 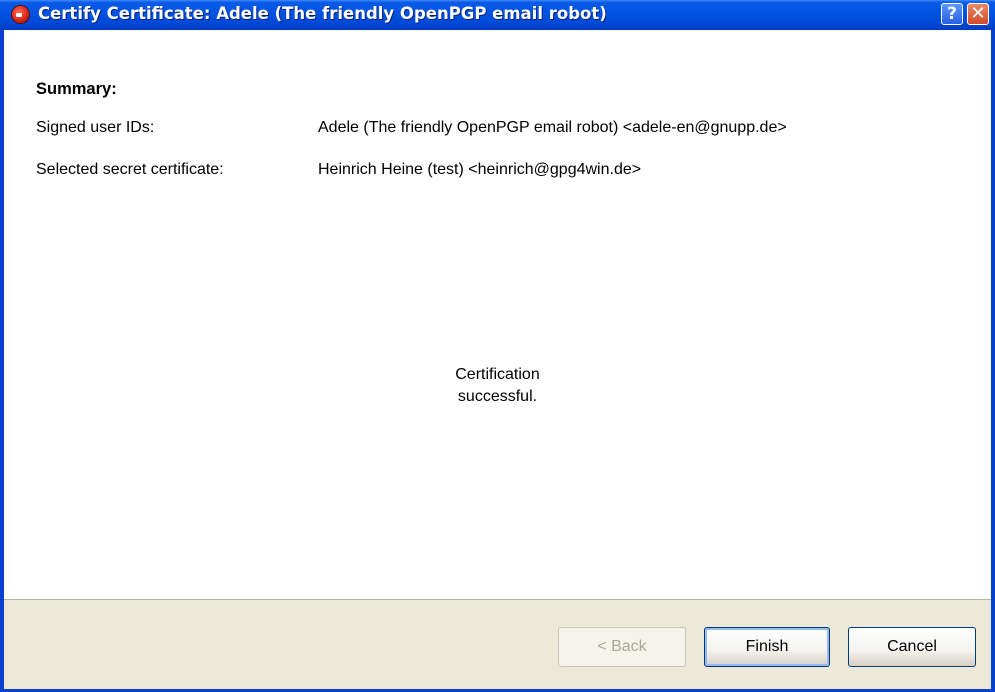 What do you see at coordinates (76, 89) in the screenshot?
I see `summary-heading: Summary:` at bounding box center [76, 89].